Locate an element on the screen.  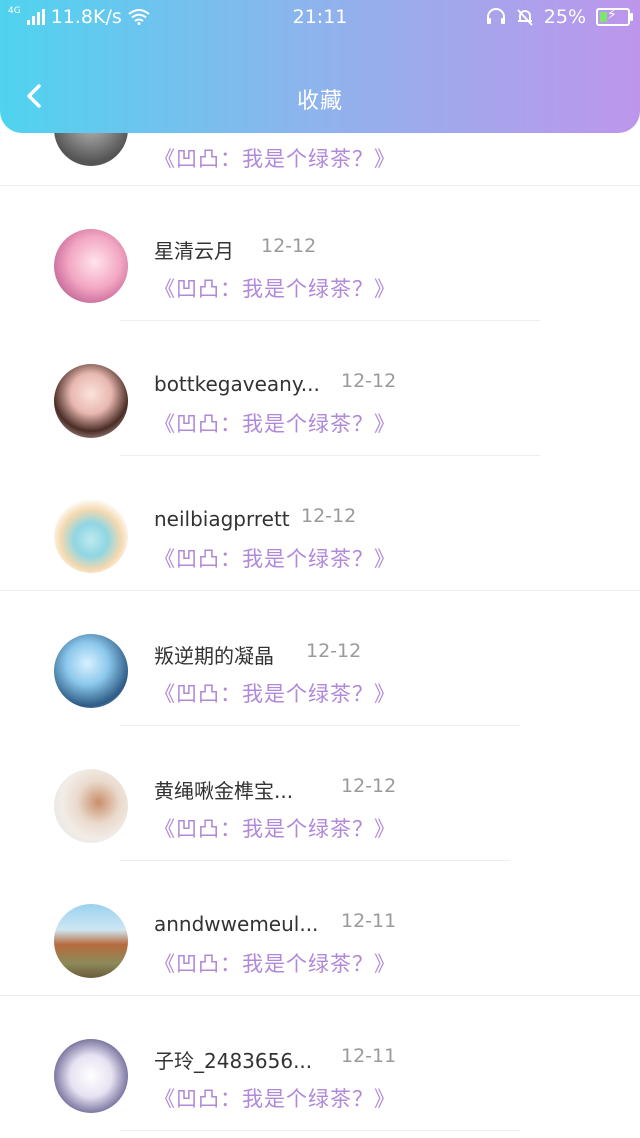
app-header: 4G 11.8K/s 21:11 25% ⚡ 收藏 is located at coordinates (320, 66).